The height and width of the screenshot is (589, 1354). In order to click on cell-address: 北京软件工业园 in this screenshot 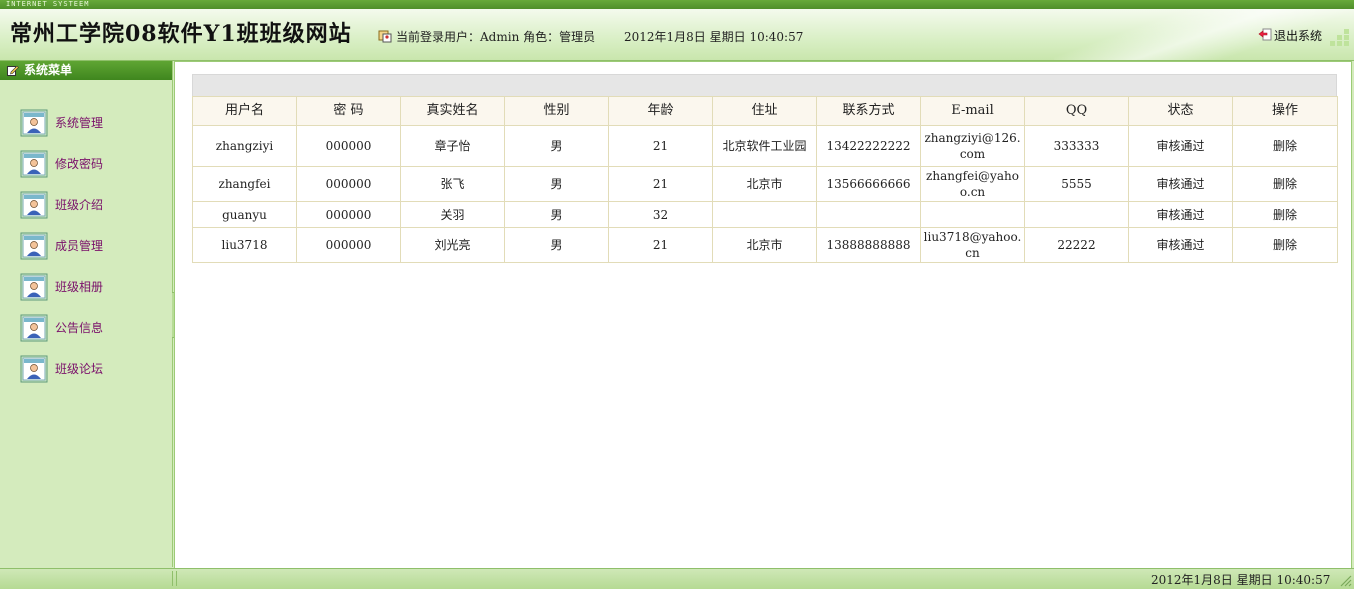, I will do `click(764, 146)`.